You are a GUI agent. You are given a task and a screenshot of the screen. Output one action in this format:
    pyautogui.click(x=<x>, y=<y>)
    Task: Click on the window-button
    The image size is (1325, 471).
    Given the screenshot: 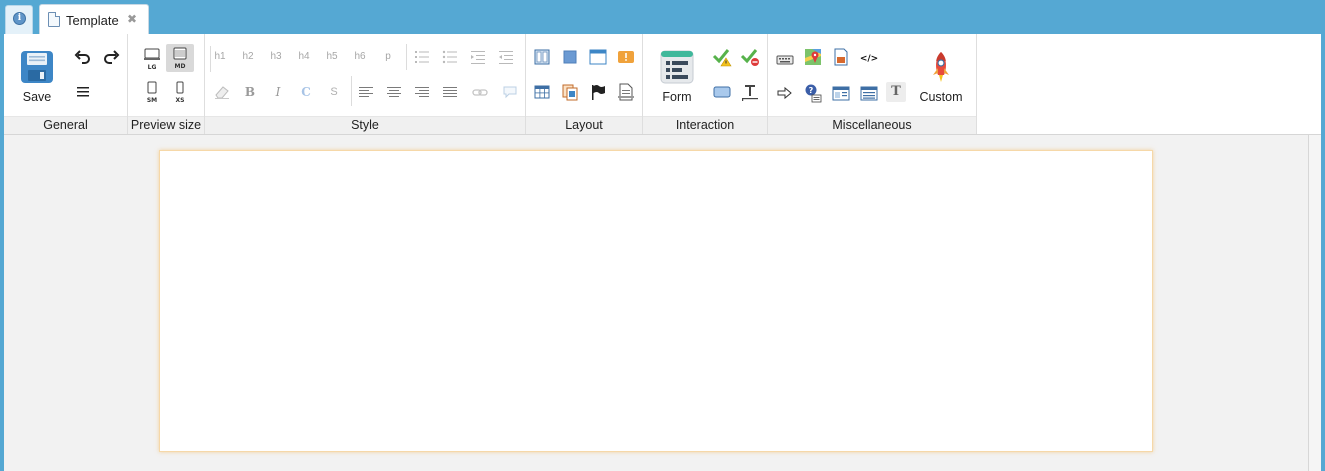 What is the action you would take?
    pyautogui.click(x=598, y=57)
    